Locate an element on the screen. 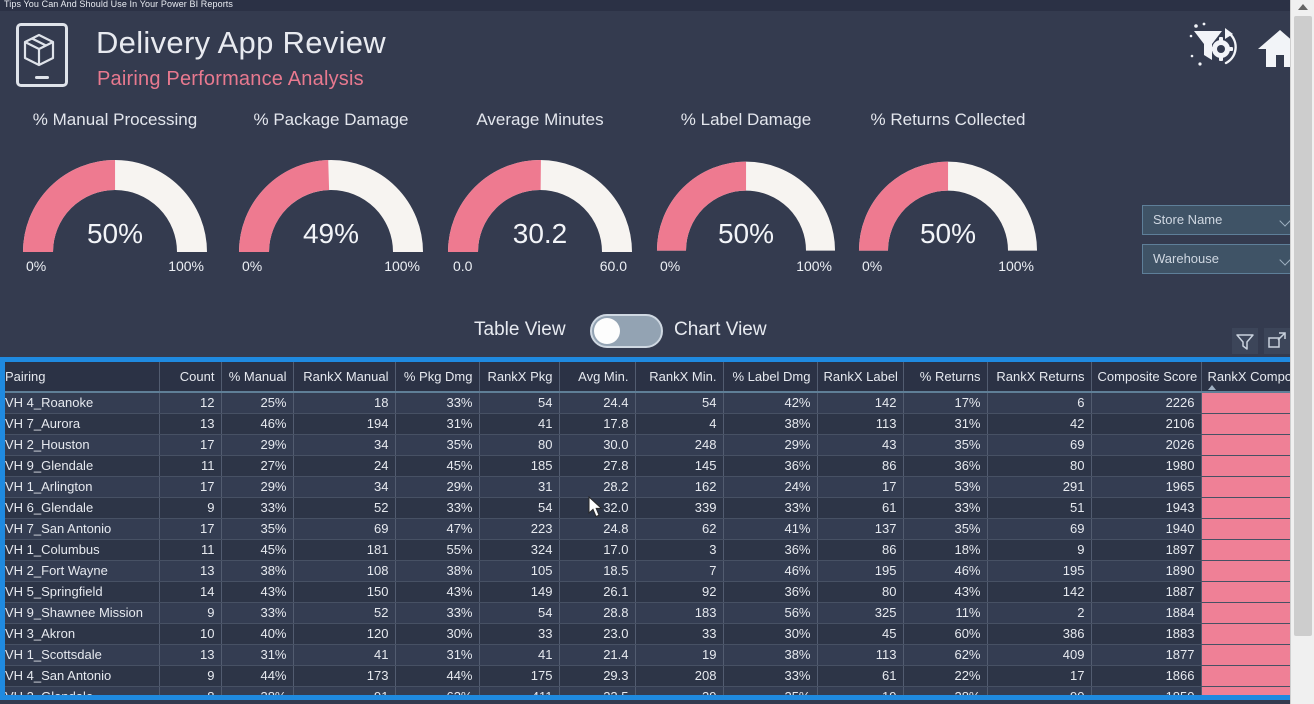 The height and width of the screenshot is (704, 1314). gauge-title: % Label Damage is located at coordinates (746, 119).